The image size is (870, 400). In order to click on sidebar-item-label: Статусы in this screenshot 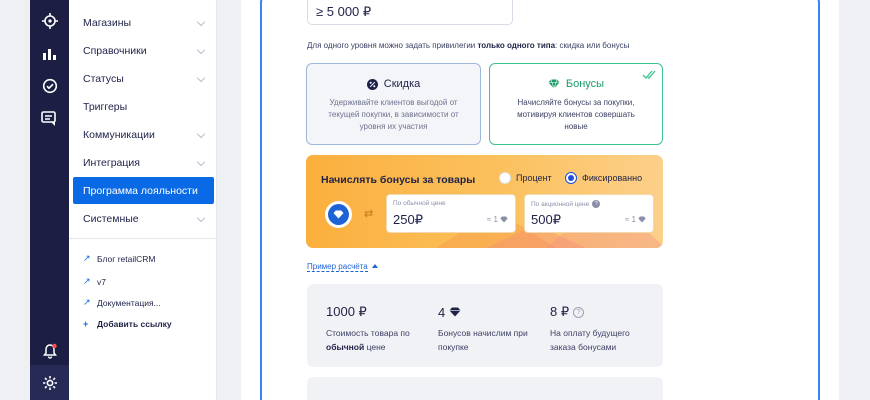, I will do `click(103, 78)`.